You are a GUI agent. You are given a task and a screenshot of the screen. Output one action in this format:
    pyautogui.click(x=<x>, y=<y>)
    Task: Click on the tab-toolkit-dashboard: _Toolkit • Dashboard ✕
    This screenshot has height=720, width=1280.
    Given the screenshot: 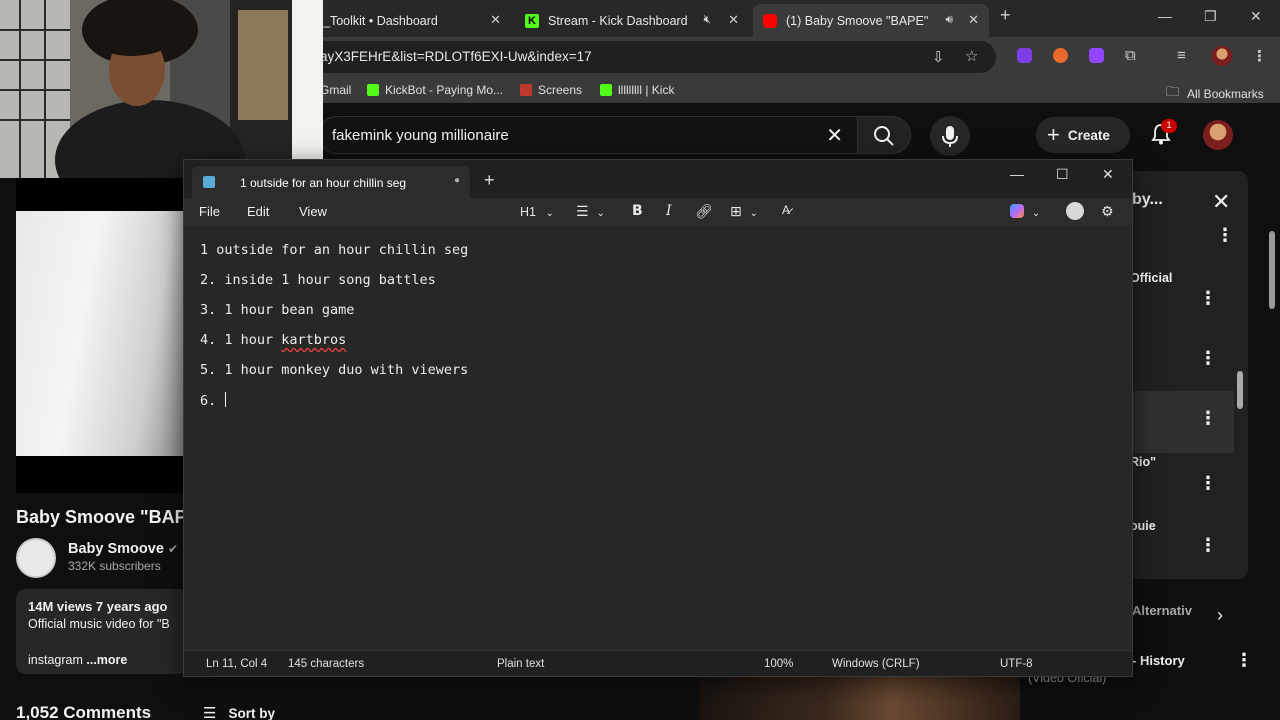 What is the action you would take?
    pyautogui.click(x=417, y=20)
    